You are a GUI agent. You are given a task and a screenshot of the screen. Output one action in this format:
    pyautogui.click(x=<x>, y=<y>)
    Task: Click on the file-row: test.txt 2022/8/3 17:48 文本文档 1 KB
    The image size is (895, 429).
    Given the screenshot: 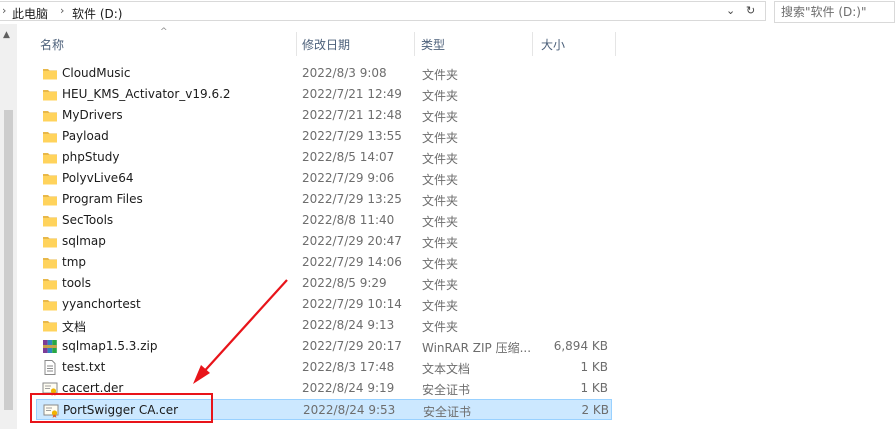 What is the action you would take?
    pyautogui.click(x=324, y=367)
    